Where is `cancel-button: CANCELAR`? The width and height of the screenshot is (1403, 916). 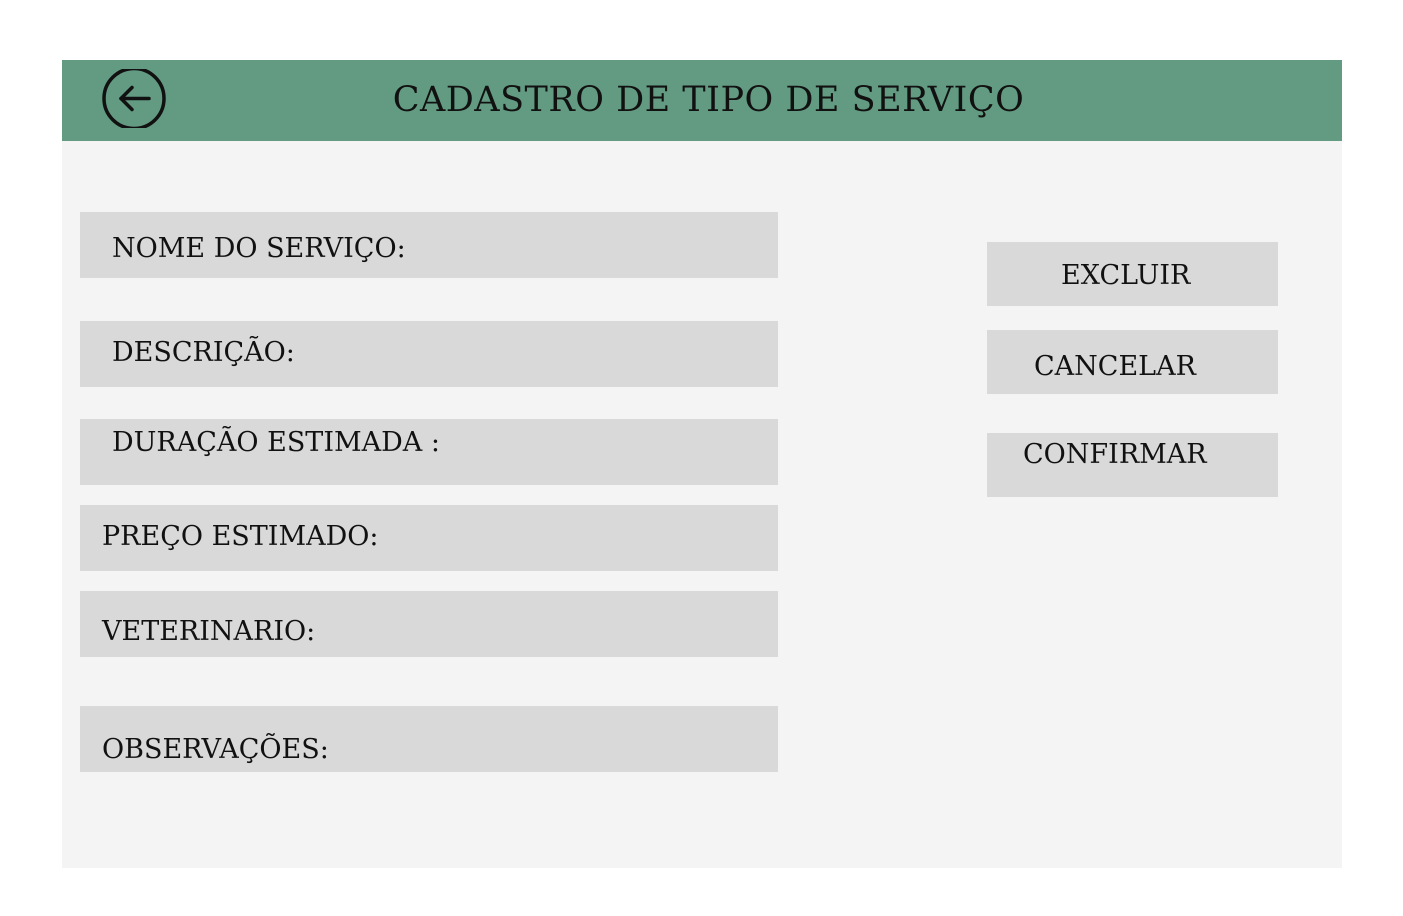 cancel-button: CANCELAR is located at coordinates (1132, 362).